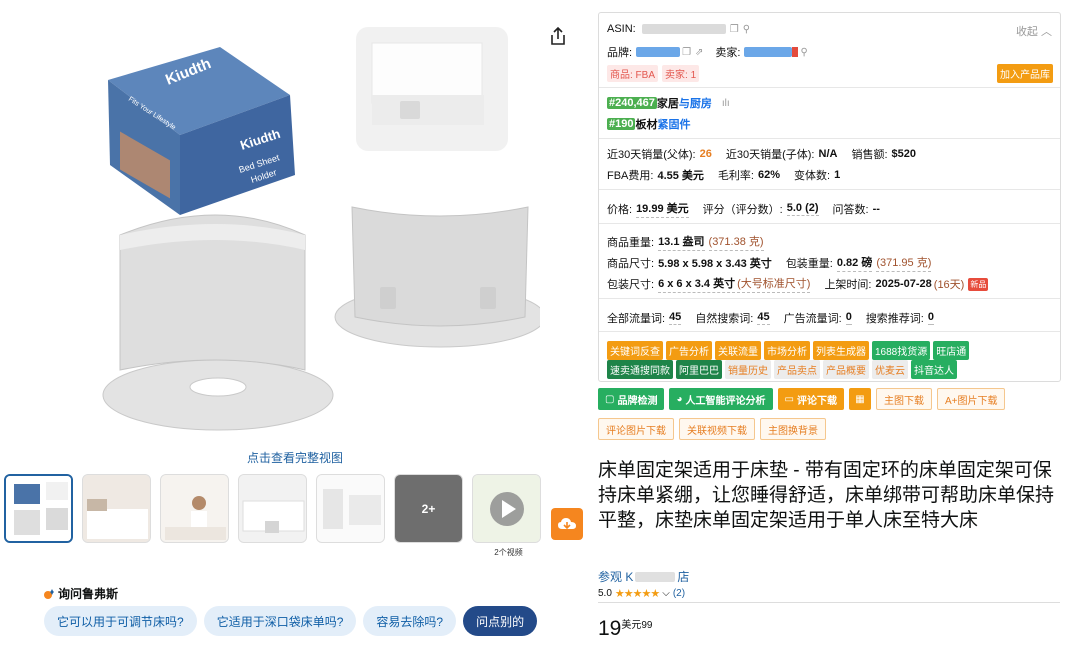 Image resolution: width=1080 pixels, height=651 pixels. Describe the element at coordinates (558, 36) in the screenshot. I see `share-icon` at that location.